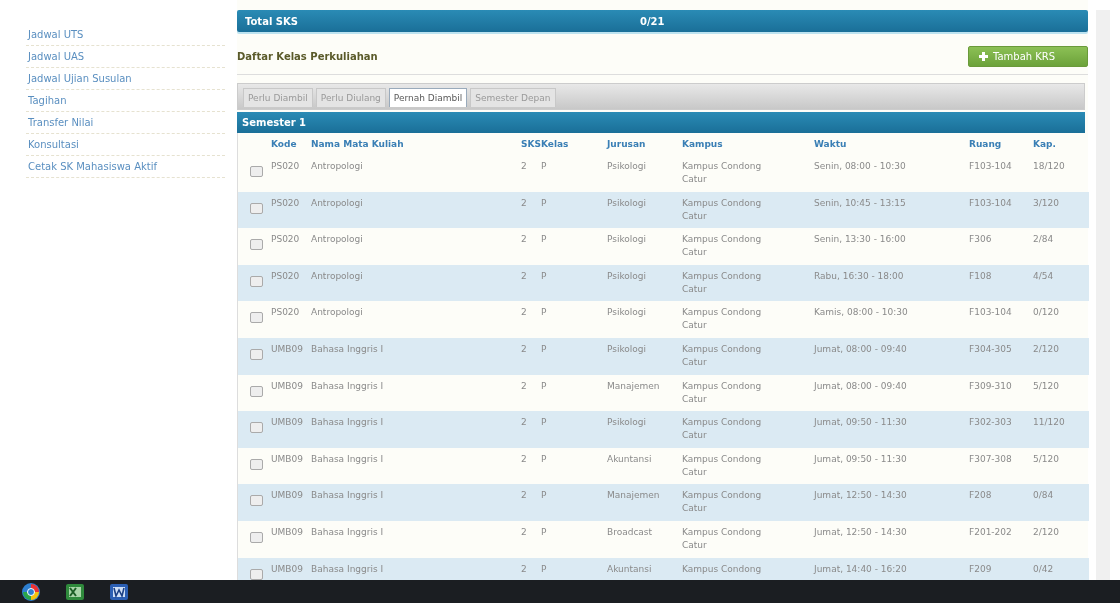 The width and height of the screenshot is (1120, 603). What do you see at coordinates (990, 348) in the screenshot?
I see `table-cell: F304-305` at bounding box center [990, 348].